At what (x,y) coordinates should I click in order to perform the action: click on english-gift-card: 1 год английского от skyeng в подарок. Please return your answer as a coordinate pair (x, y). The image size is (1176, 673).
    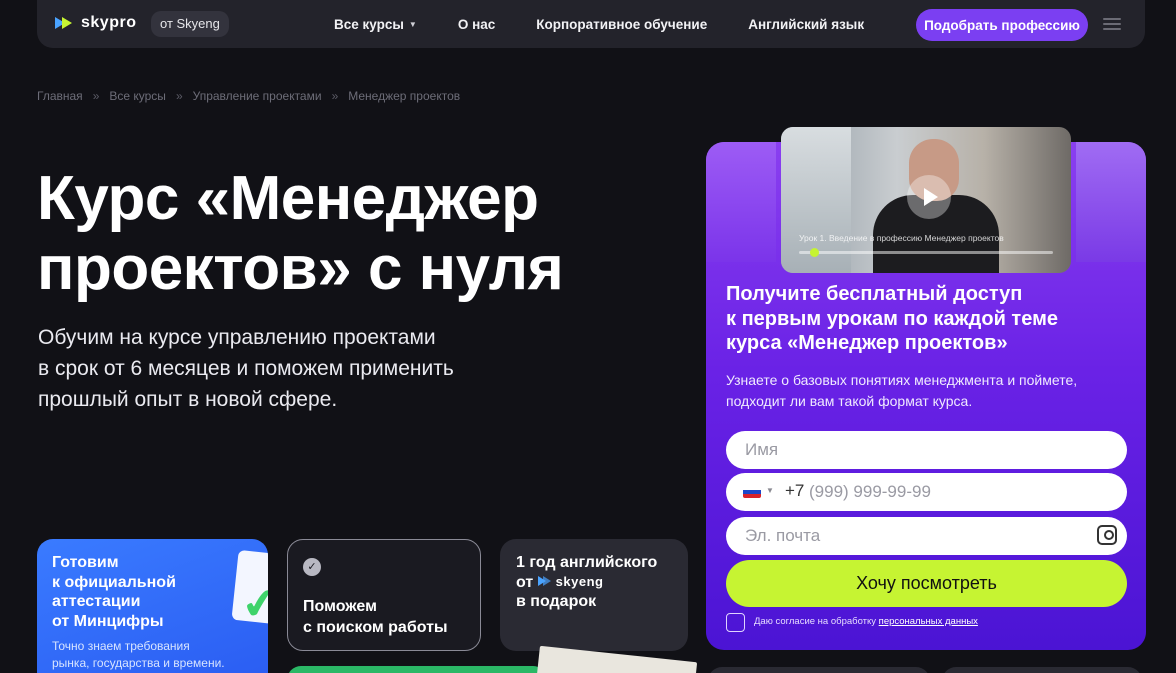
    Looking at the image, I should click on (594, 595).